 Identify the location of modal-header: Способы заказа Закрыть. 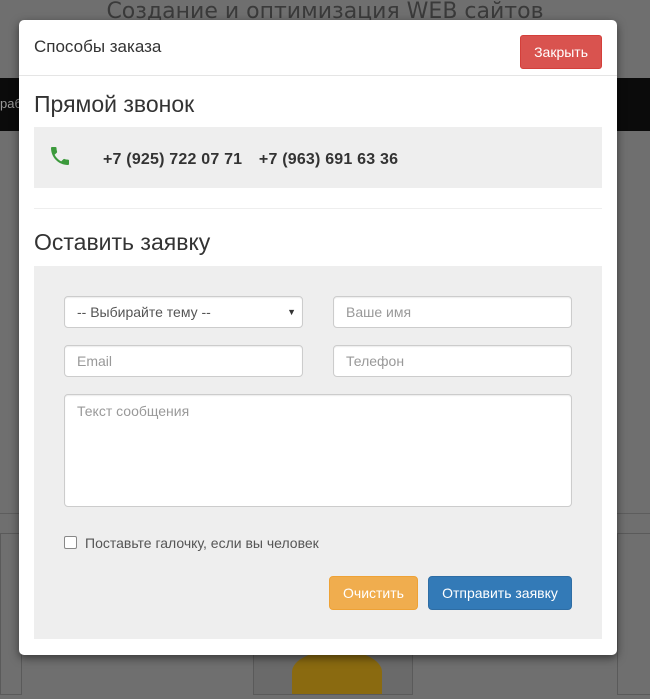
(318, 48).